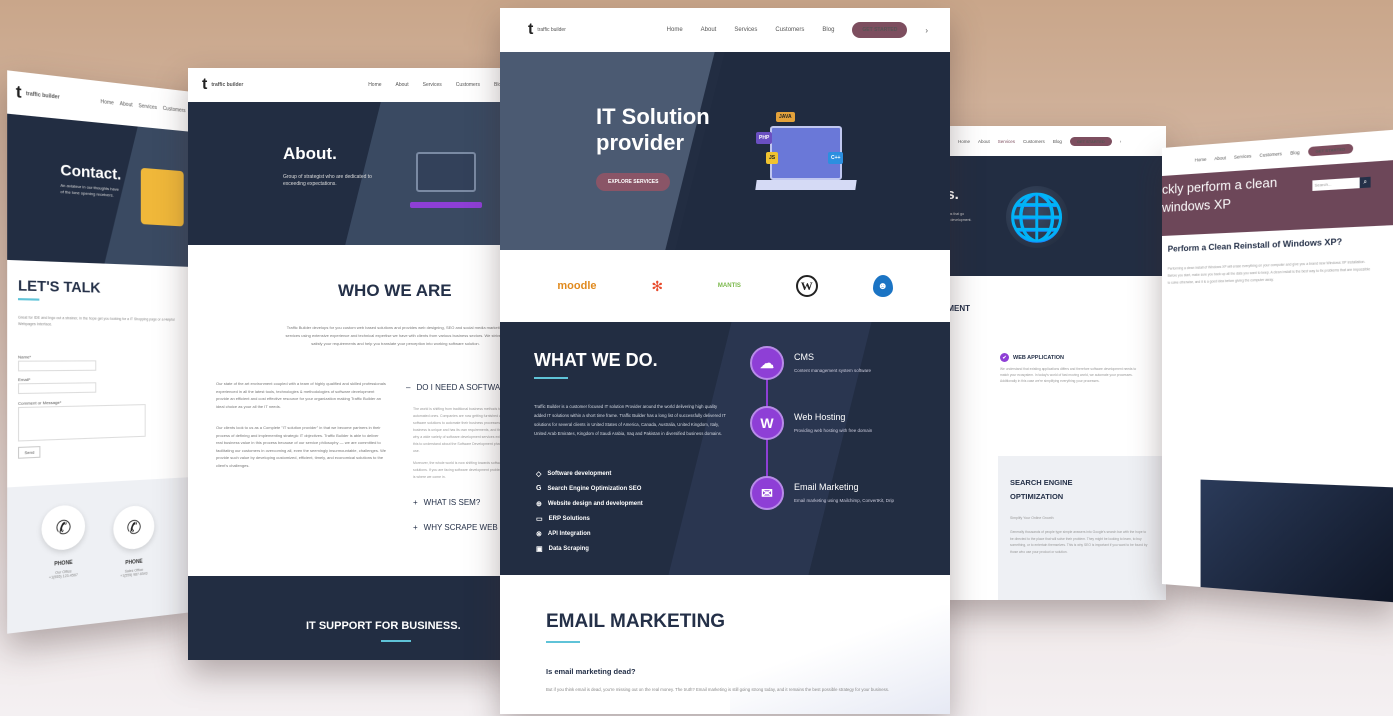 The width and height of the screenshot is (1393, 716). Describe the element at coordinates (395, 290) in the screenshot. I see `who-we-are-heading: WHO WE ARE` at that location.